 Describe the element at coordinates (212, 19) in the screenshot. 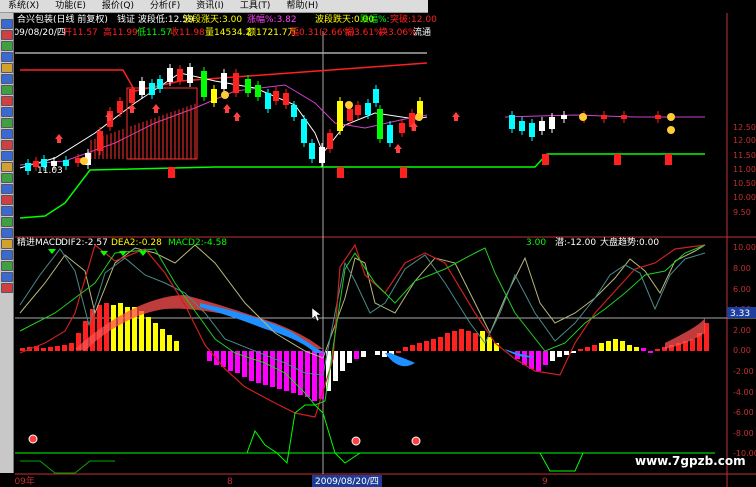

I see `wave-up-days: 波段涨天:3.00` at that location.